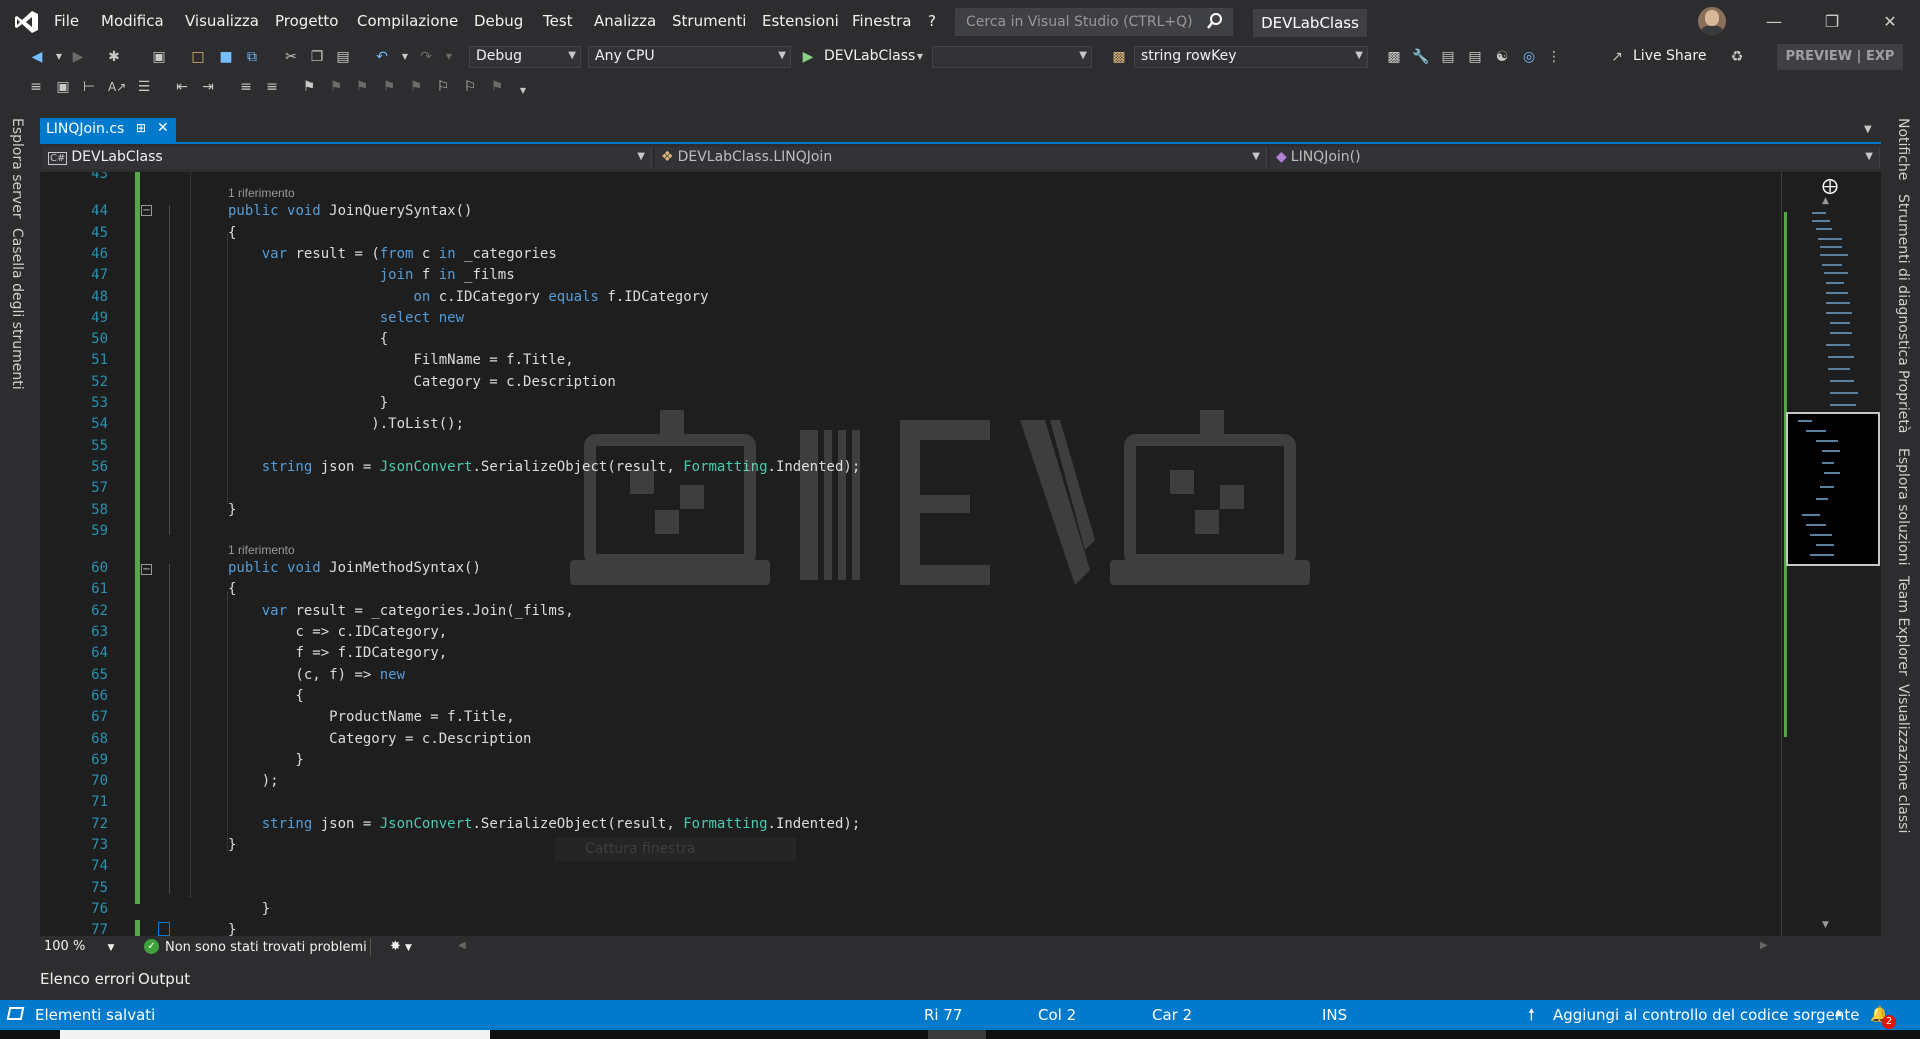 This screenshot has height=1039, width=1920. I want to click on platform-select: Any CPU ▼, so click(689, 57).